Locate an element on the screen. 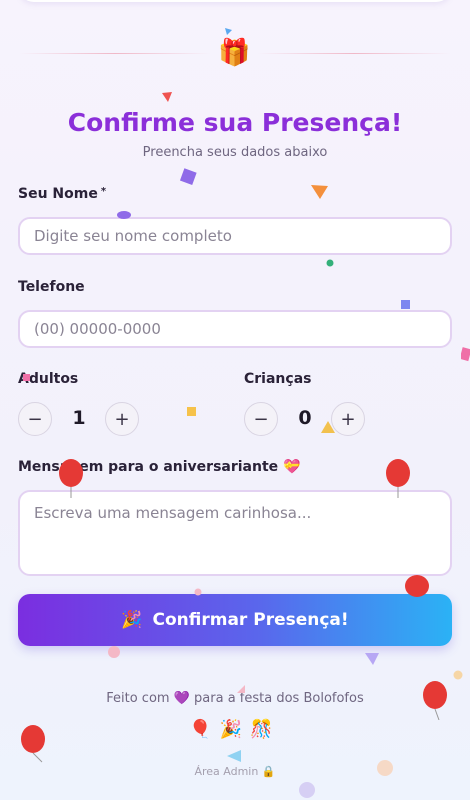 This screenshot has height=800, width=470. name-label: Seu Nome * is located at coordinates (62, 194).